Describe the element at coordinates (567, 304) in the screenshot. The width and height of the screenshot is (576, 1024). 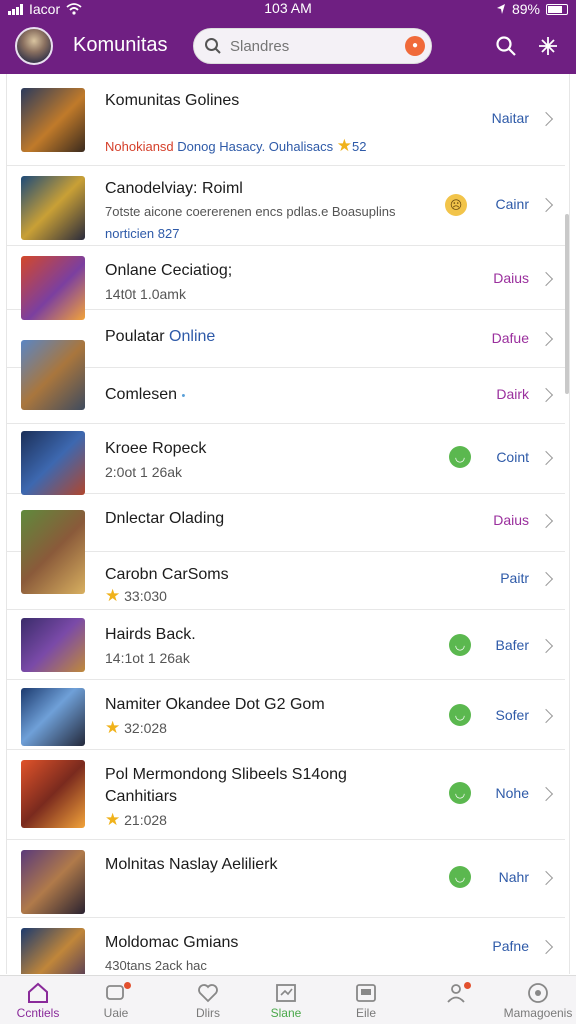
I see `scrollbar` at that location.